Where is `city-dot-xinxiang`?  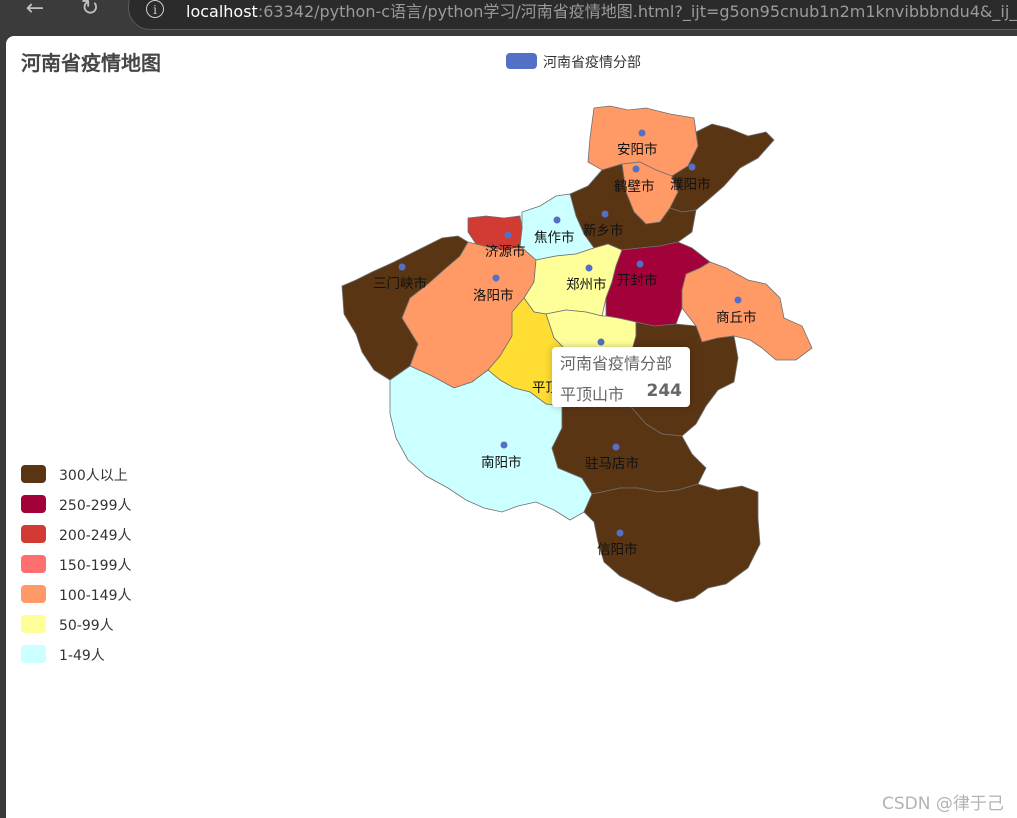 city-dot-xinxiang is located at coordinates (605, 214).